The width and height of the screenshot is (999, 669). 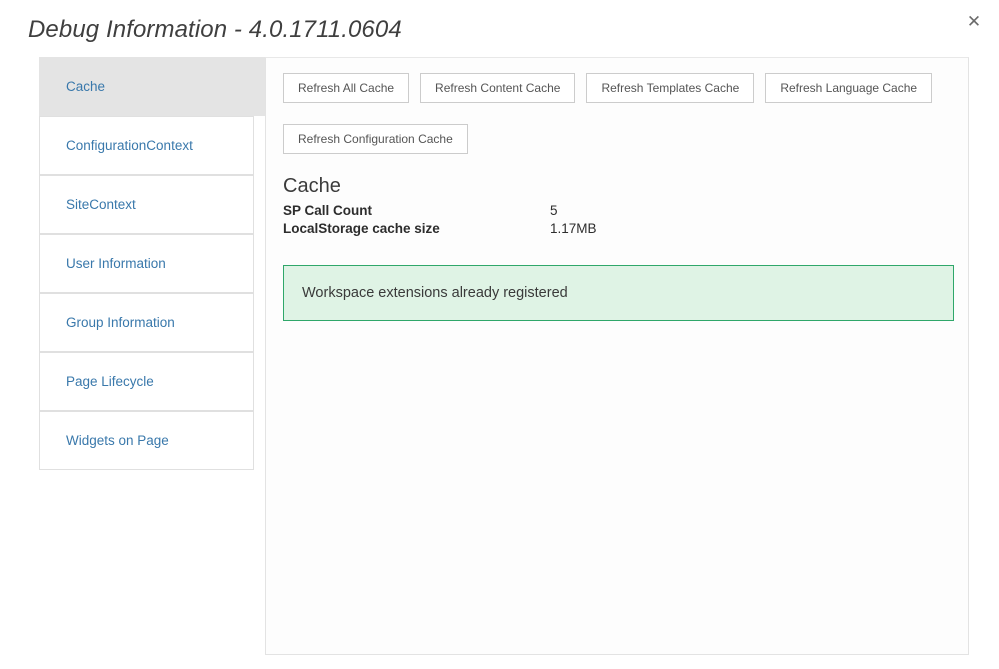 I want to click on refresh-templates-cache-button: Refresh Templates Cache, so click(x=670, y=88).